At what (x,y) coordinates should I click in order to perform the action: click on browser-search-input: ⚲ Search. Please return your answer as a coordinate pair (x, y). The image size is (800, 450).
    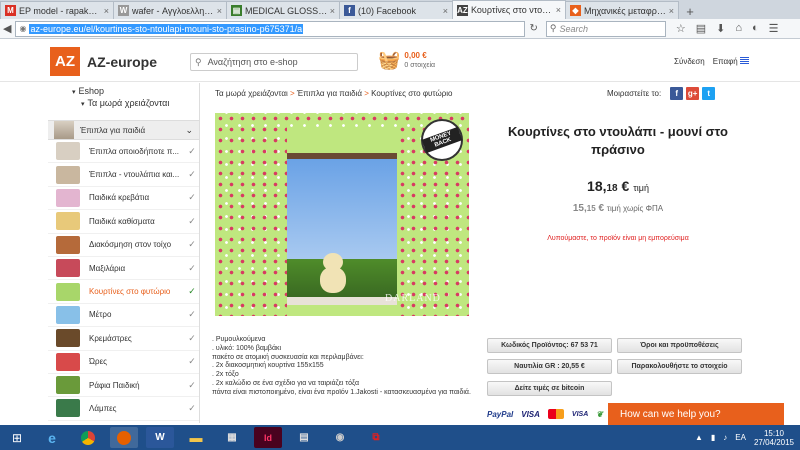
    Looking at the image, I should click on (605, 28).